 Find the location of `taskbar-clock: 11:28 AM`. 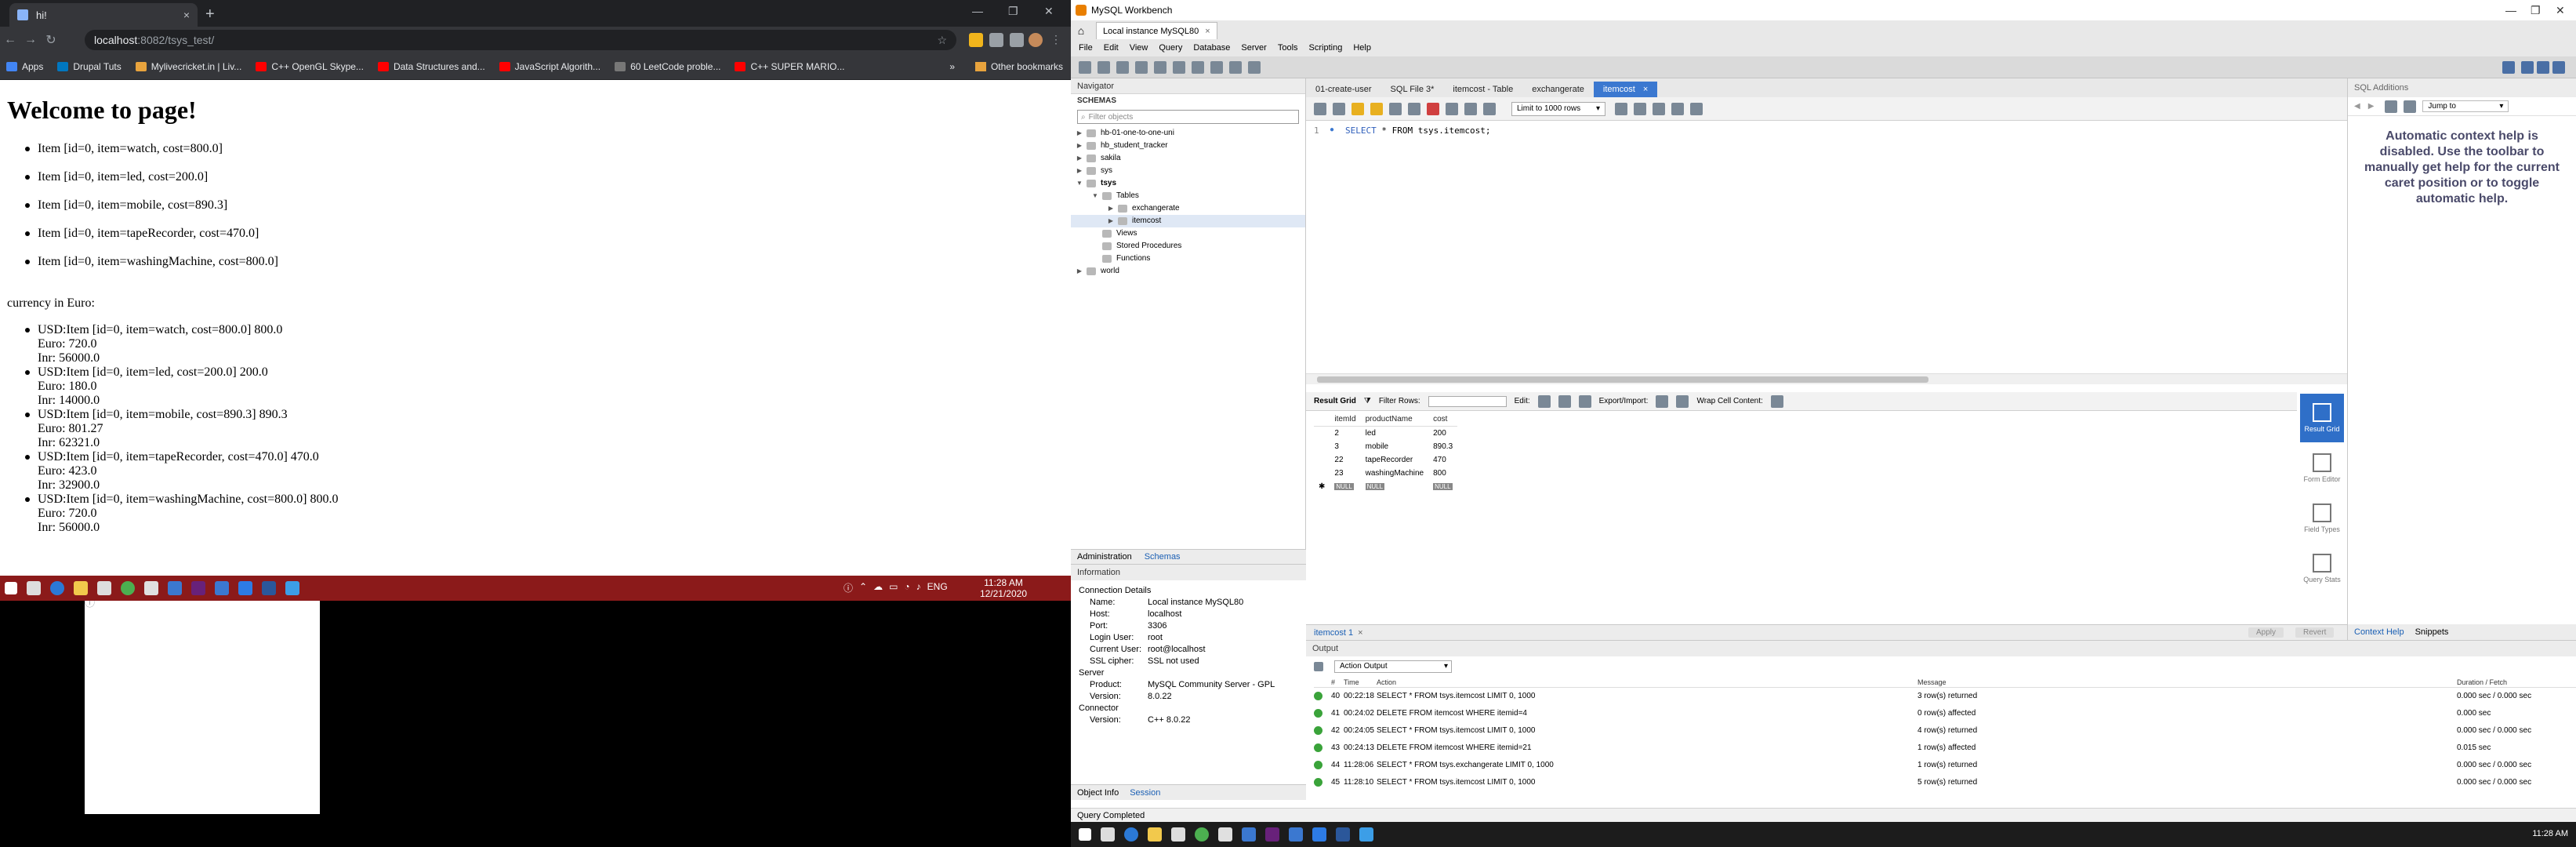

taskbar-clock: 11:28 AM is located at coordinates (2550, 833).